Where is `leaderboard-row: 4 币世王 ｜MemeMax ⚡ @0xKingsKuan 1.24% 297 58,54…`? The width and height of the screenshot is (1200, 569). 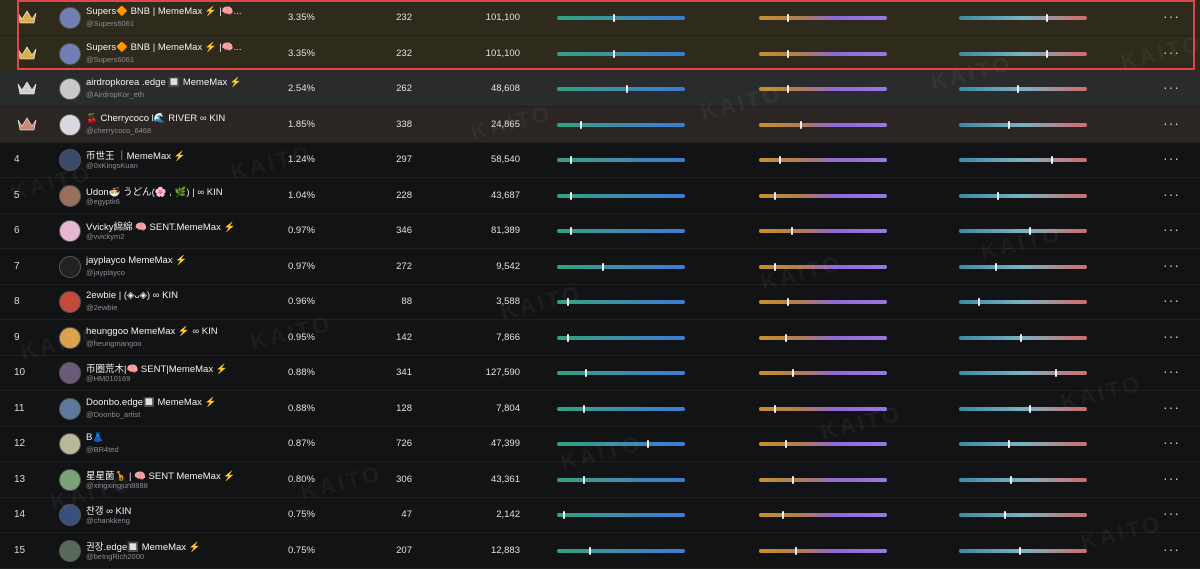
leaderboard-row: 4 币世王 ｜MemeMax ⚡ @0xKingsKuan 1.24% 297 58,54… is located at coordinates (600, 160).